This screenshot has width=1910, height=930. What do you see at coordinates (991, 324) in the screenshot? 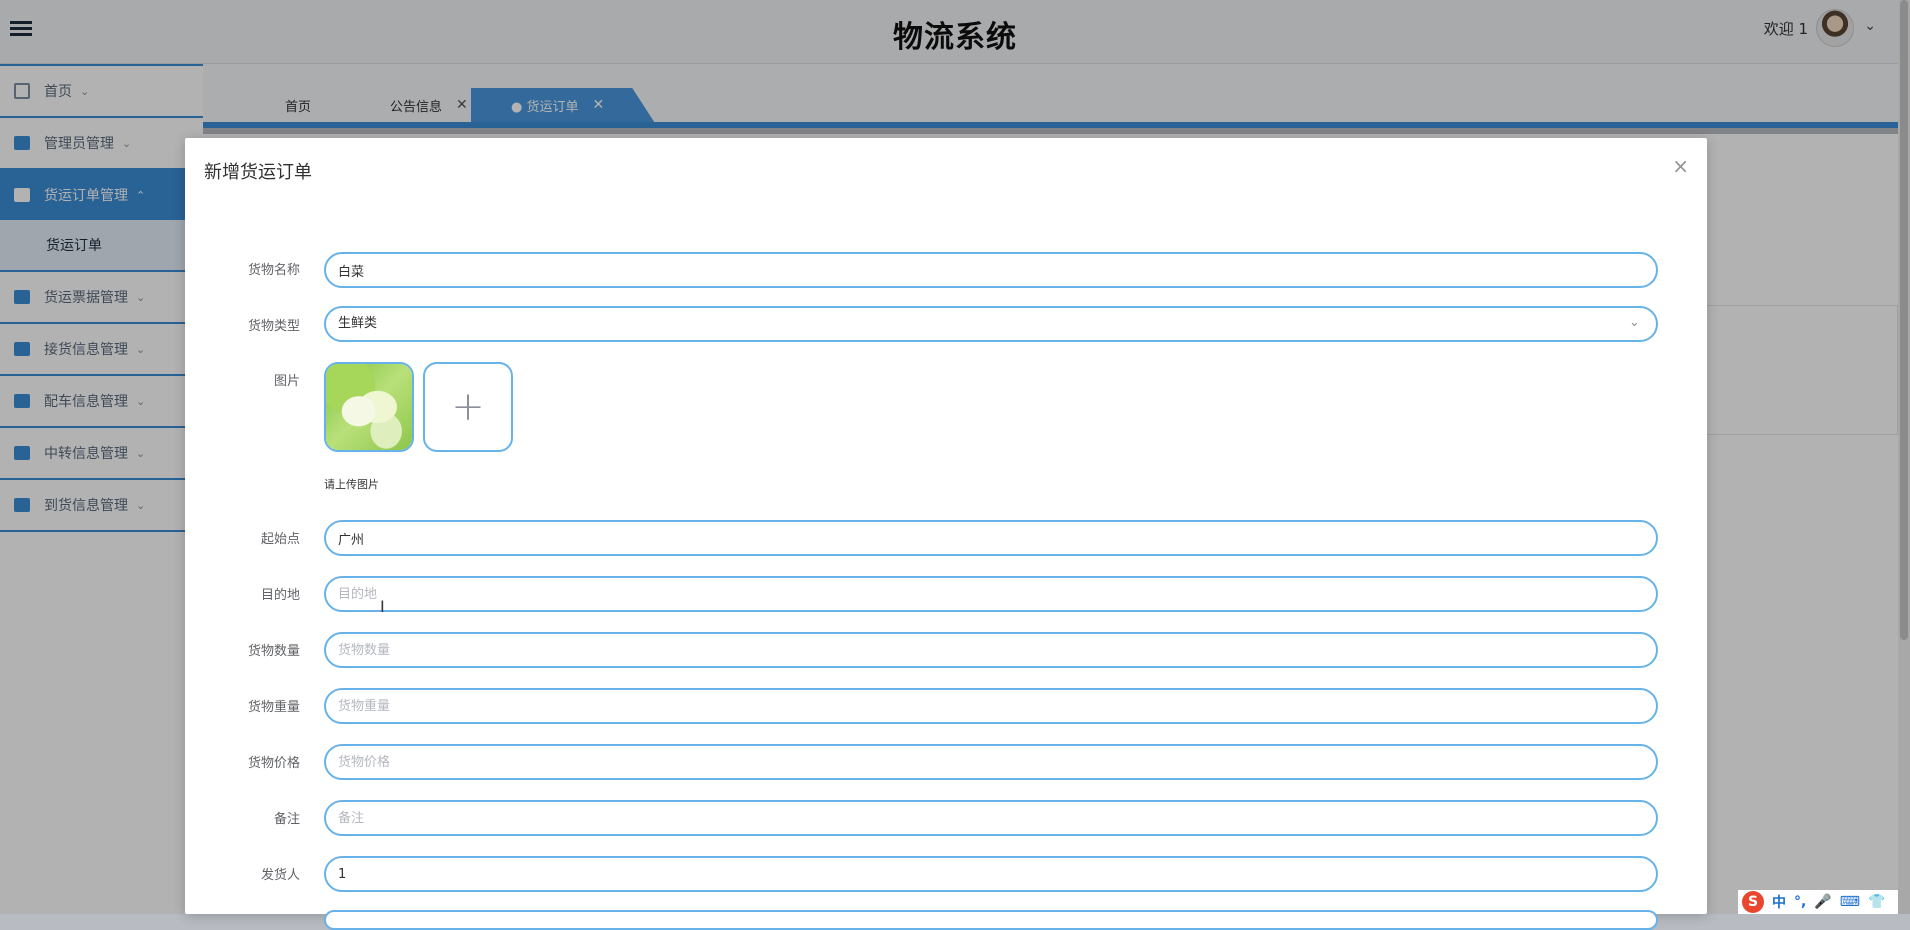
I see `goods-type-select: 生鲜类` at bounding box center [991, 324].